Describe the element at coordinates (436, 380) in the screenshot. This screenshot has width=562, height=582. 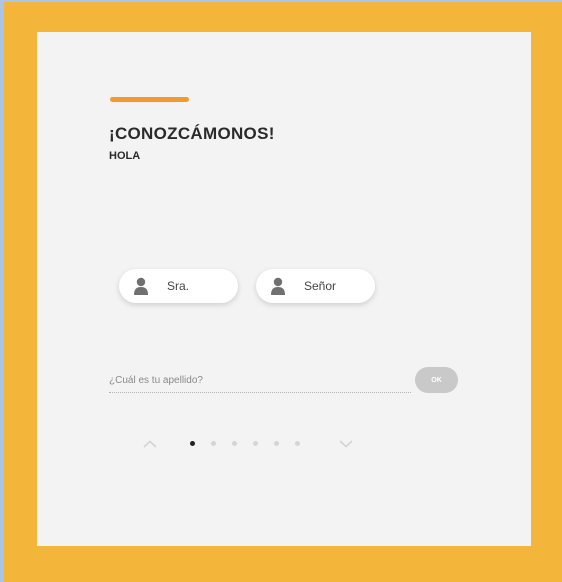
I see `ok-button: OK` at that location.